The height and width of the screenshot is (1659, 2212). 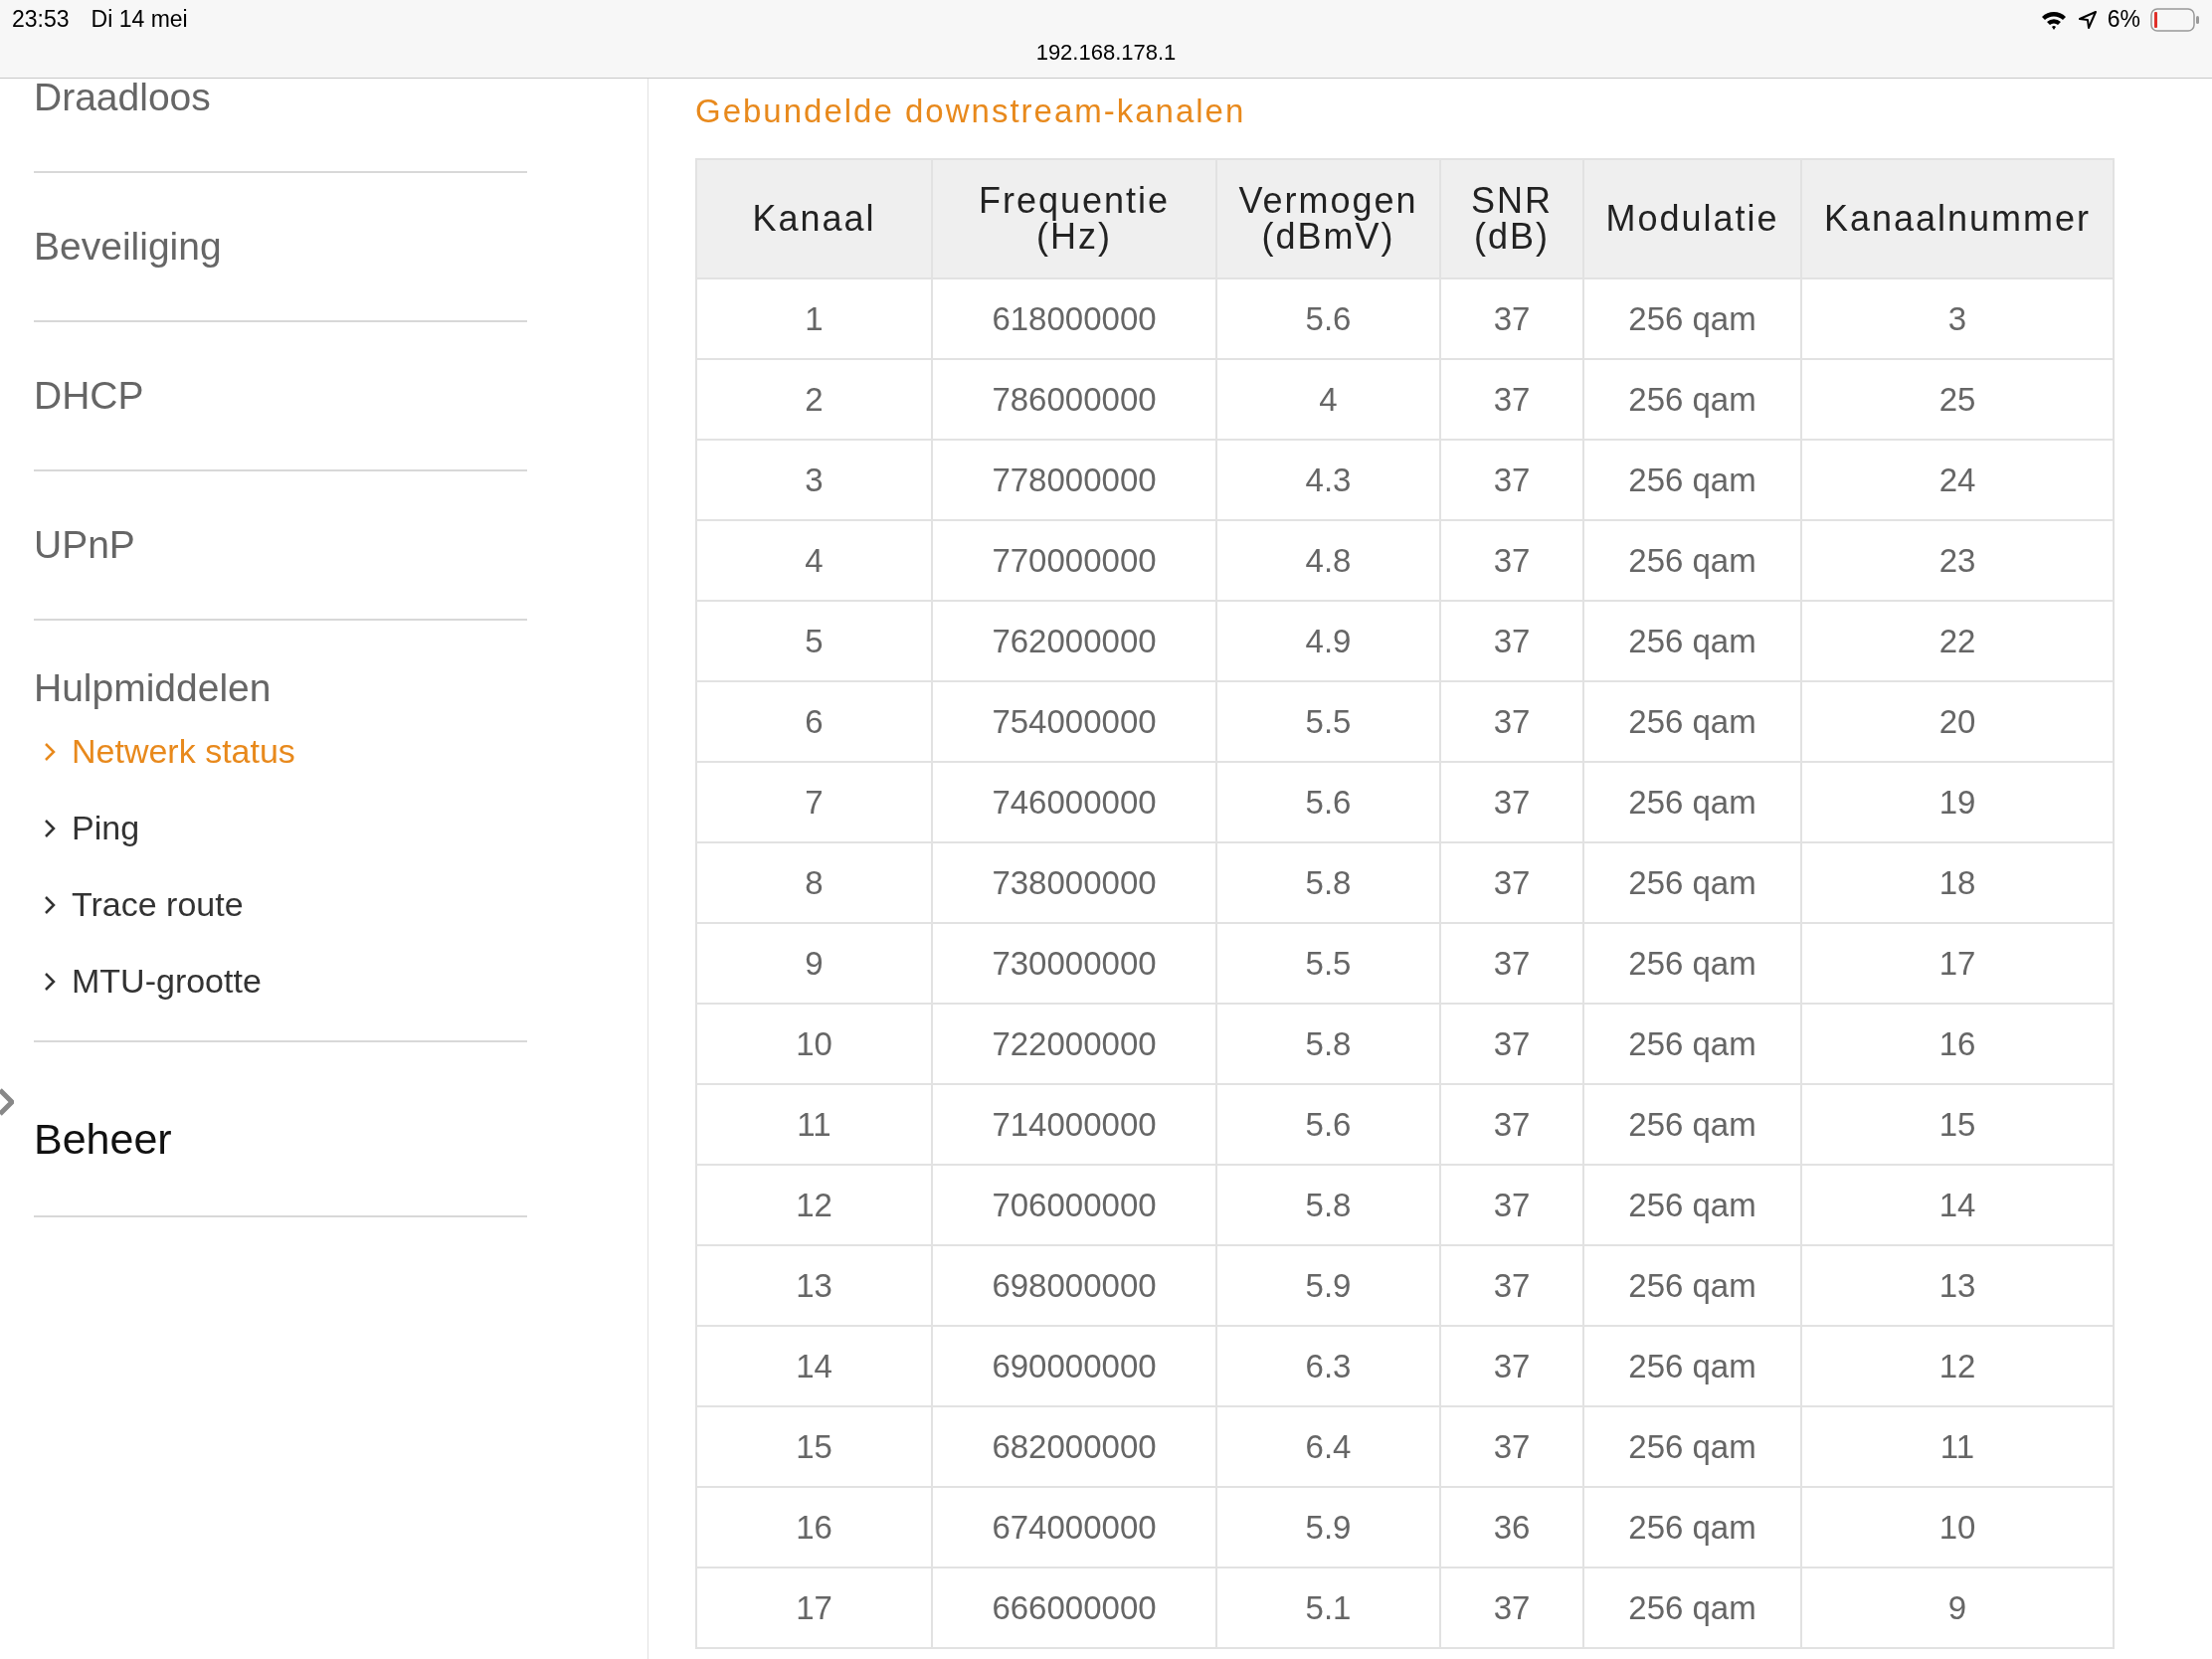 I want to click on sidebar-subitem: Trace route, so click(x=144, y=904).